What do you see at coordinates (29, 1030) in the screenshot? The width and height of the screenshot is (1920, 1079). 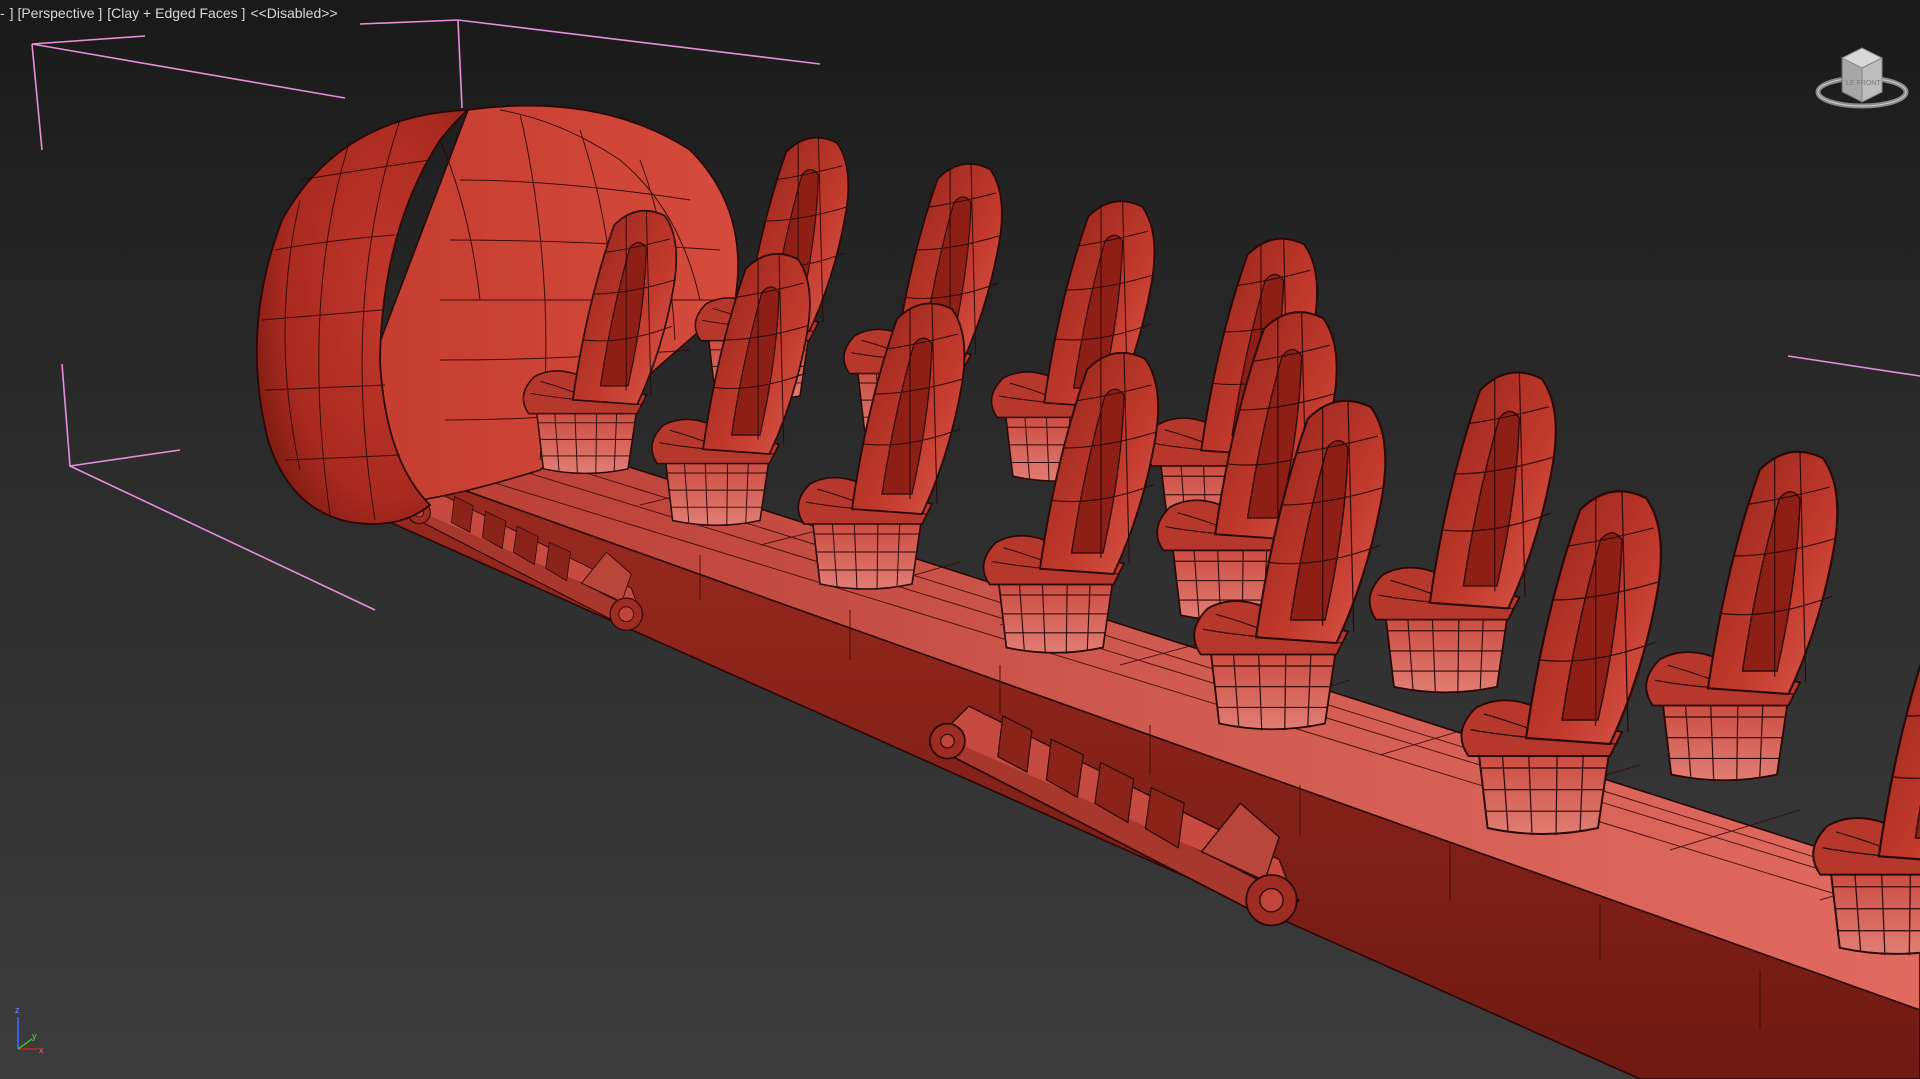 I see `axis-tripod-icon: z x y` at bounding box center [29, 1030].